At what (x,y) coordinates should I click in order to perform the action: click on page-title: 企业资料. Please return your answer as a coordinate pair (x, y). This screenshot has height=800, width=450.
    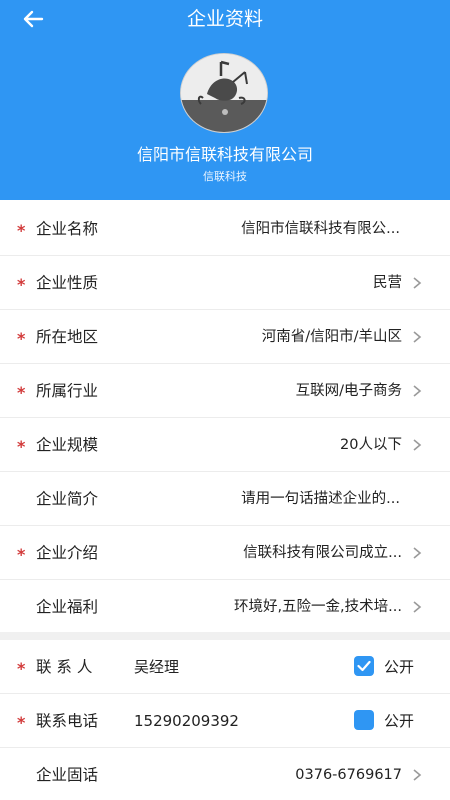
    Looking at the image, I should click on (224, 19).